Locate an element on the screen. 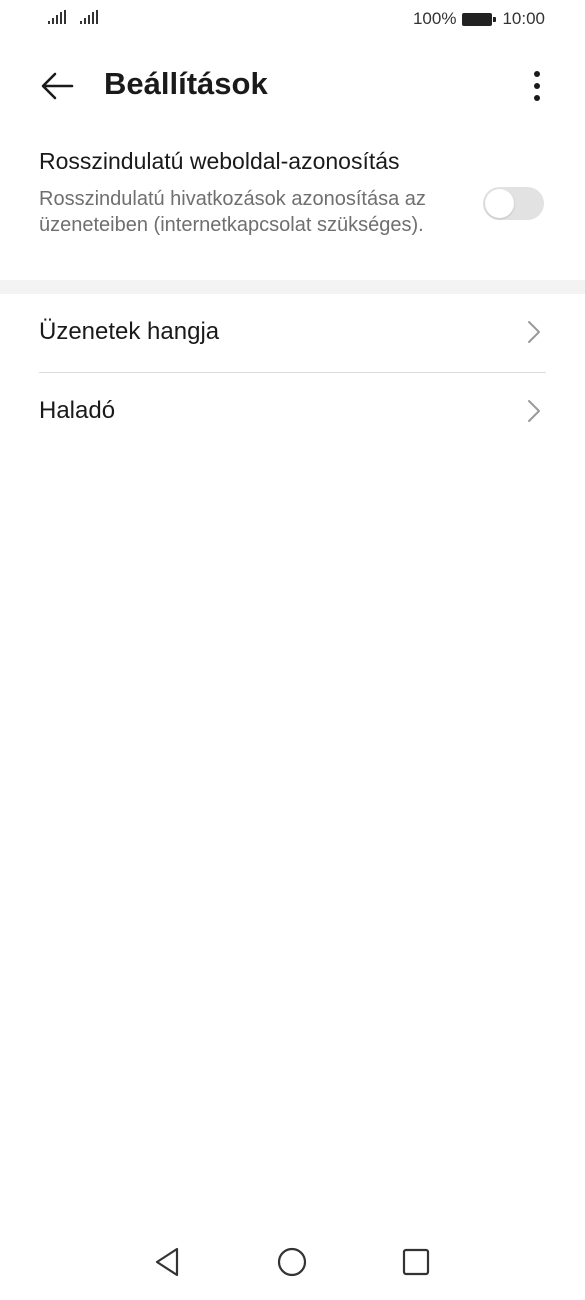 The width and height of the screenshot is (585, 1300). page-title: Beállítások is located at coordinates (186, 83).